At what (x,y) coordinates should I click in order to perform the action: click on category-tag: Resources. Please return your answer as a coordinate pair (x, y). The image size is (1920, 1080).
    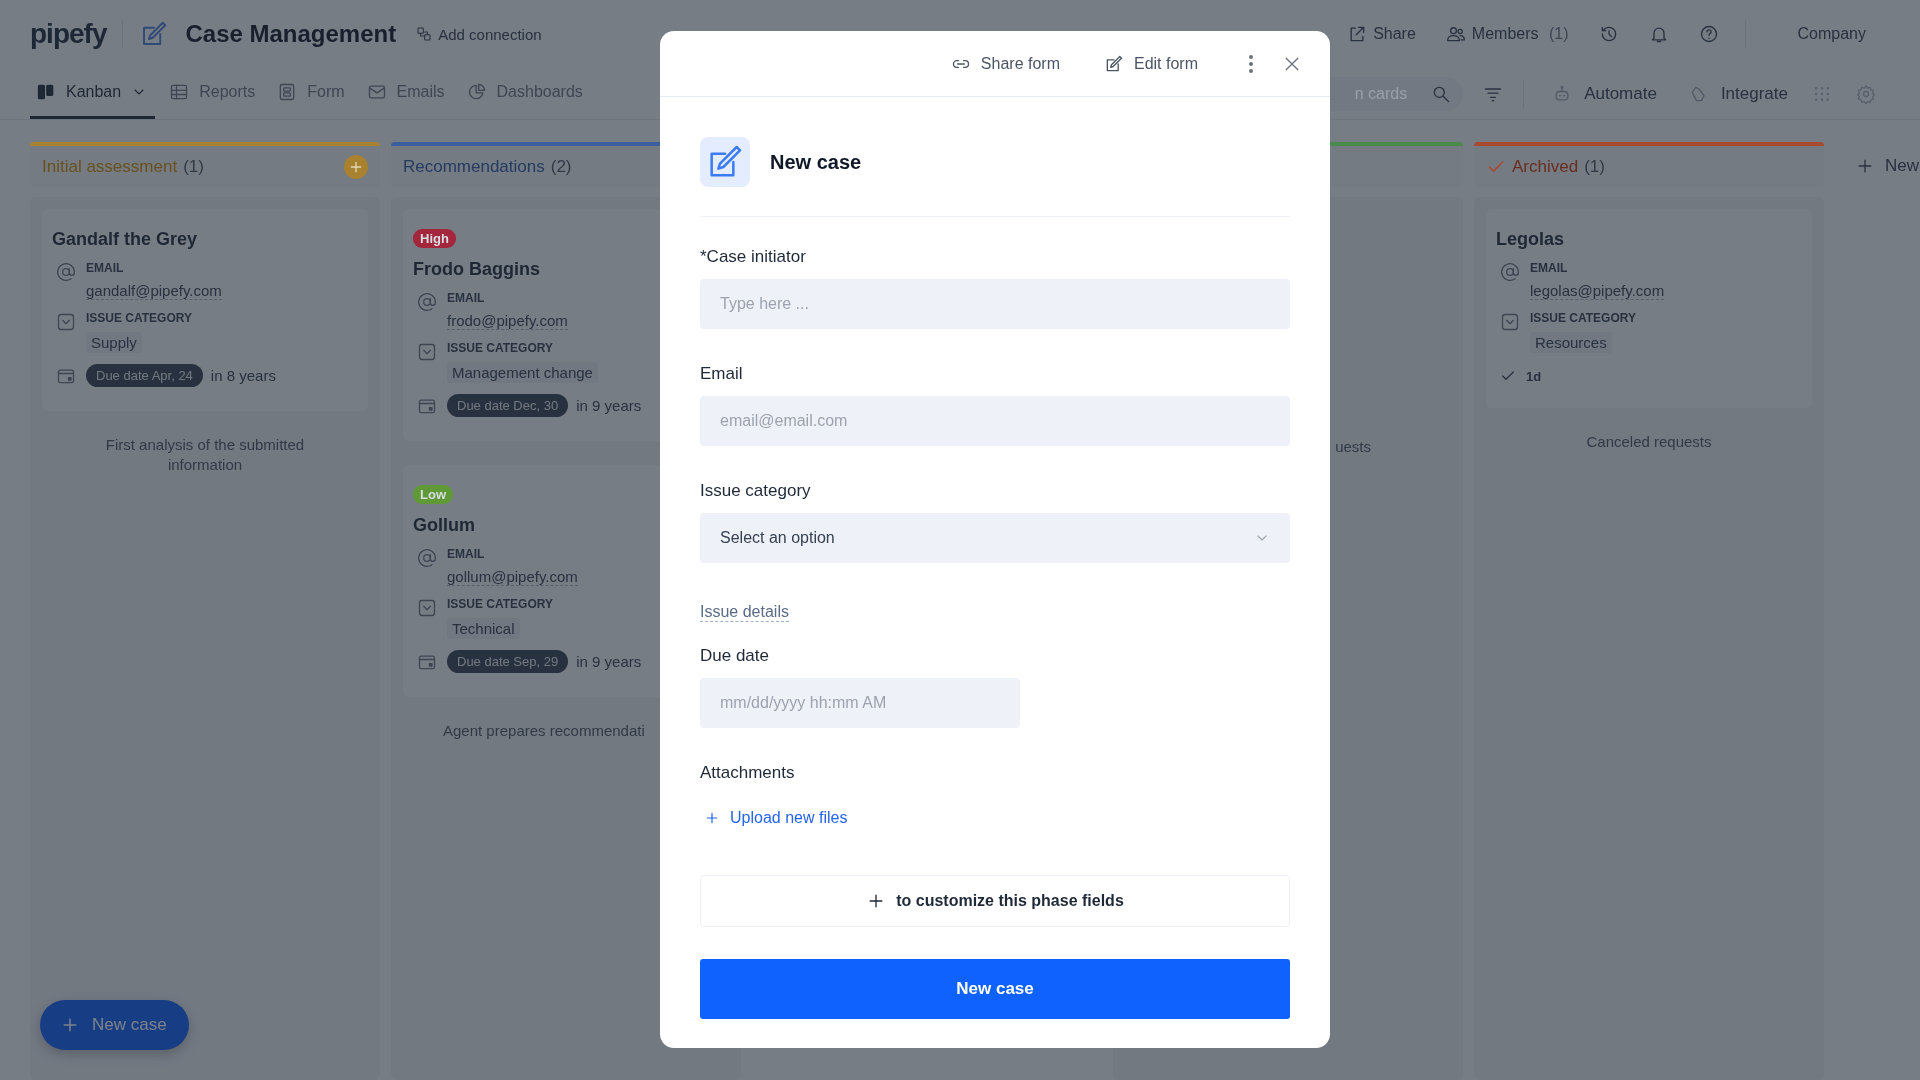
    Looking at the image, I should click on (1571, 342).